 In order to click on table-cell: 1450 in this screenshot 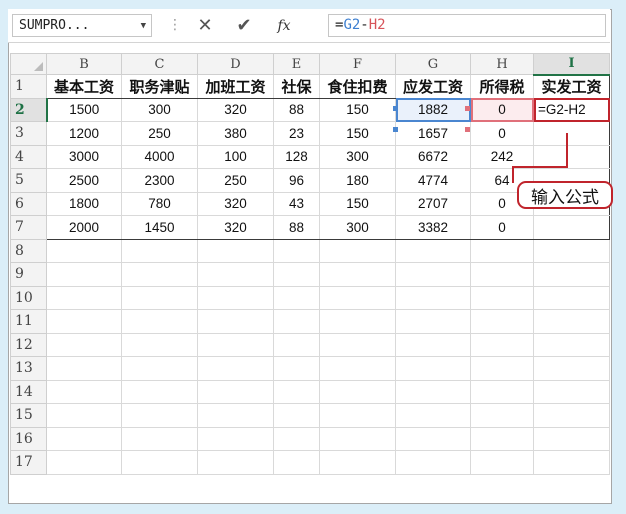, I will do `click(159, 227)`.